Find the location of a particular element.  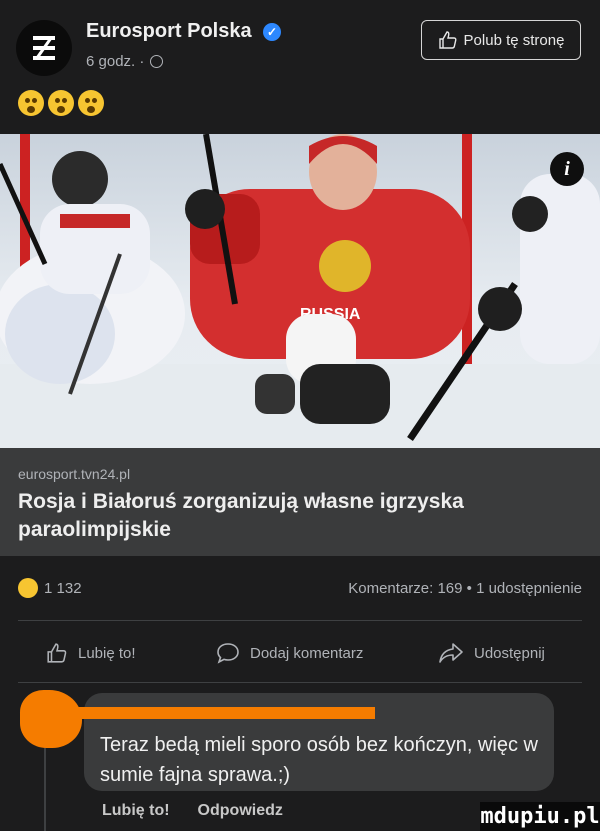

redacted-avatar is located at coordinates (51, 719).